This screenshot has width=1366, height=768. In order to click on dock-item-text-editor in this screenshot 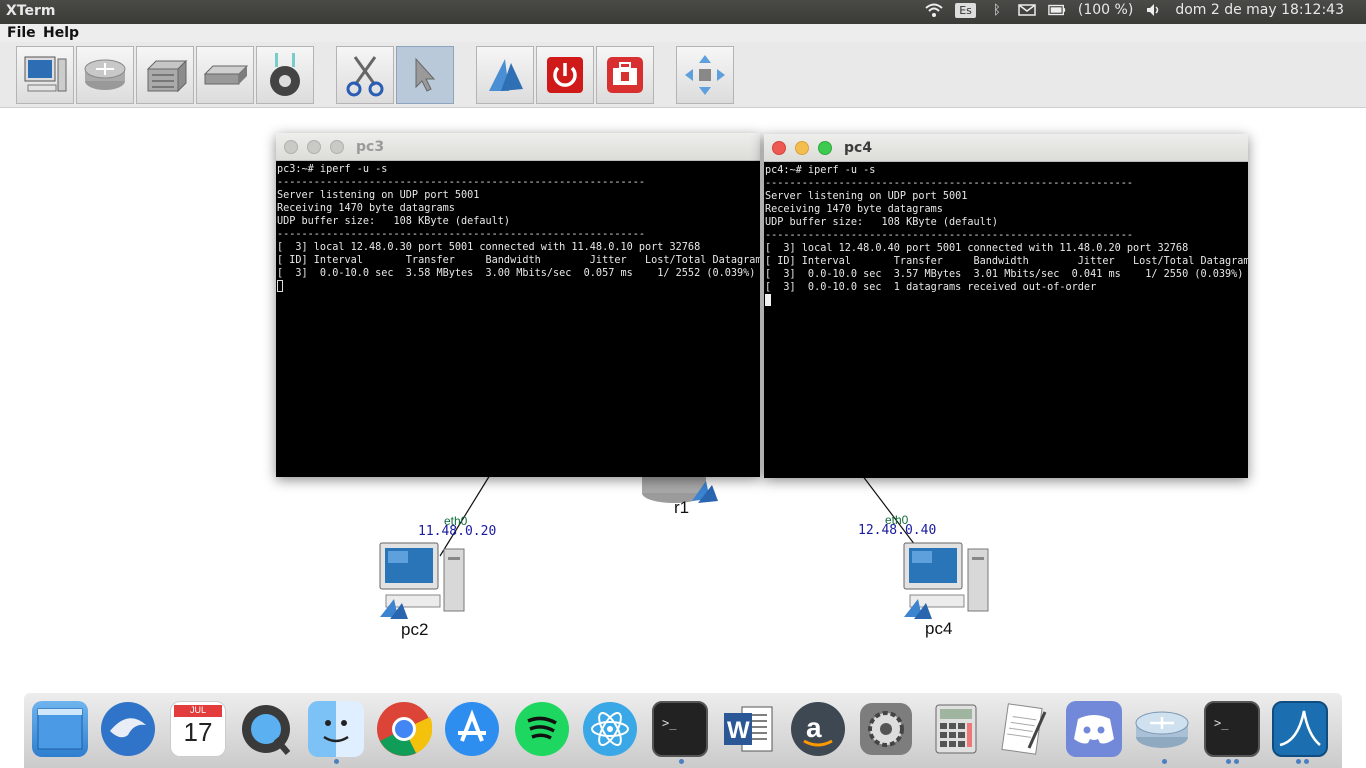, I will do `click(1024, 729)`.